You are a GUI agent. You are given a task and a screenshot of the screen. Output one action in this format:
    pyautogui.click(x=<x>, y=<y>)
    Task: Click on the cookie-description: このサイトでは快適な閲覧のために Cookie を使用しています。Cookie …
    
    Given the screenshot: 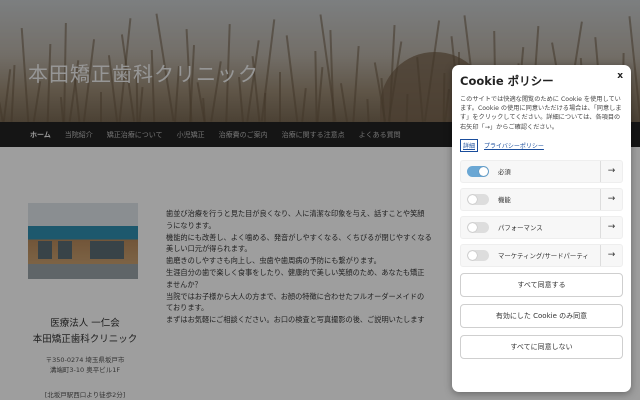 What is the action you would take?
    pyautogui.click(x=541, y=113)
    